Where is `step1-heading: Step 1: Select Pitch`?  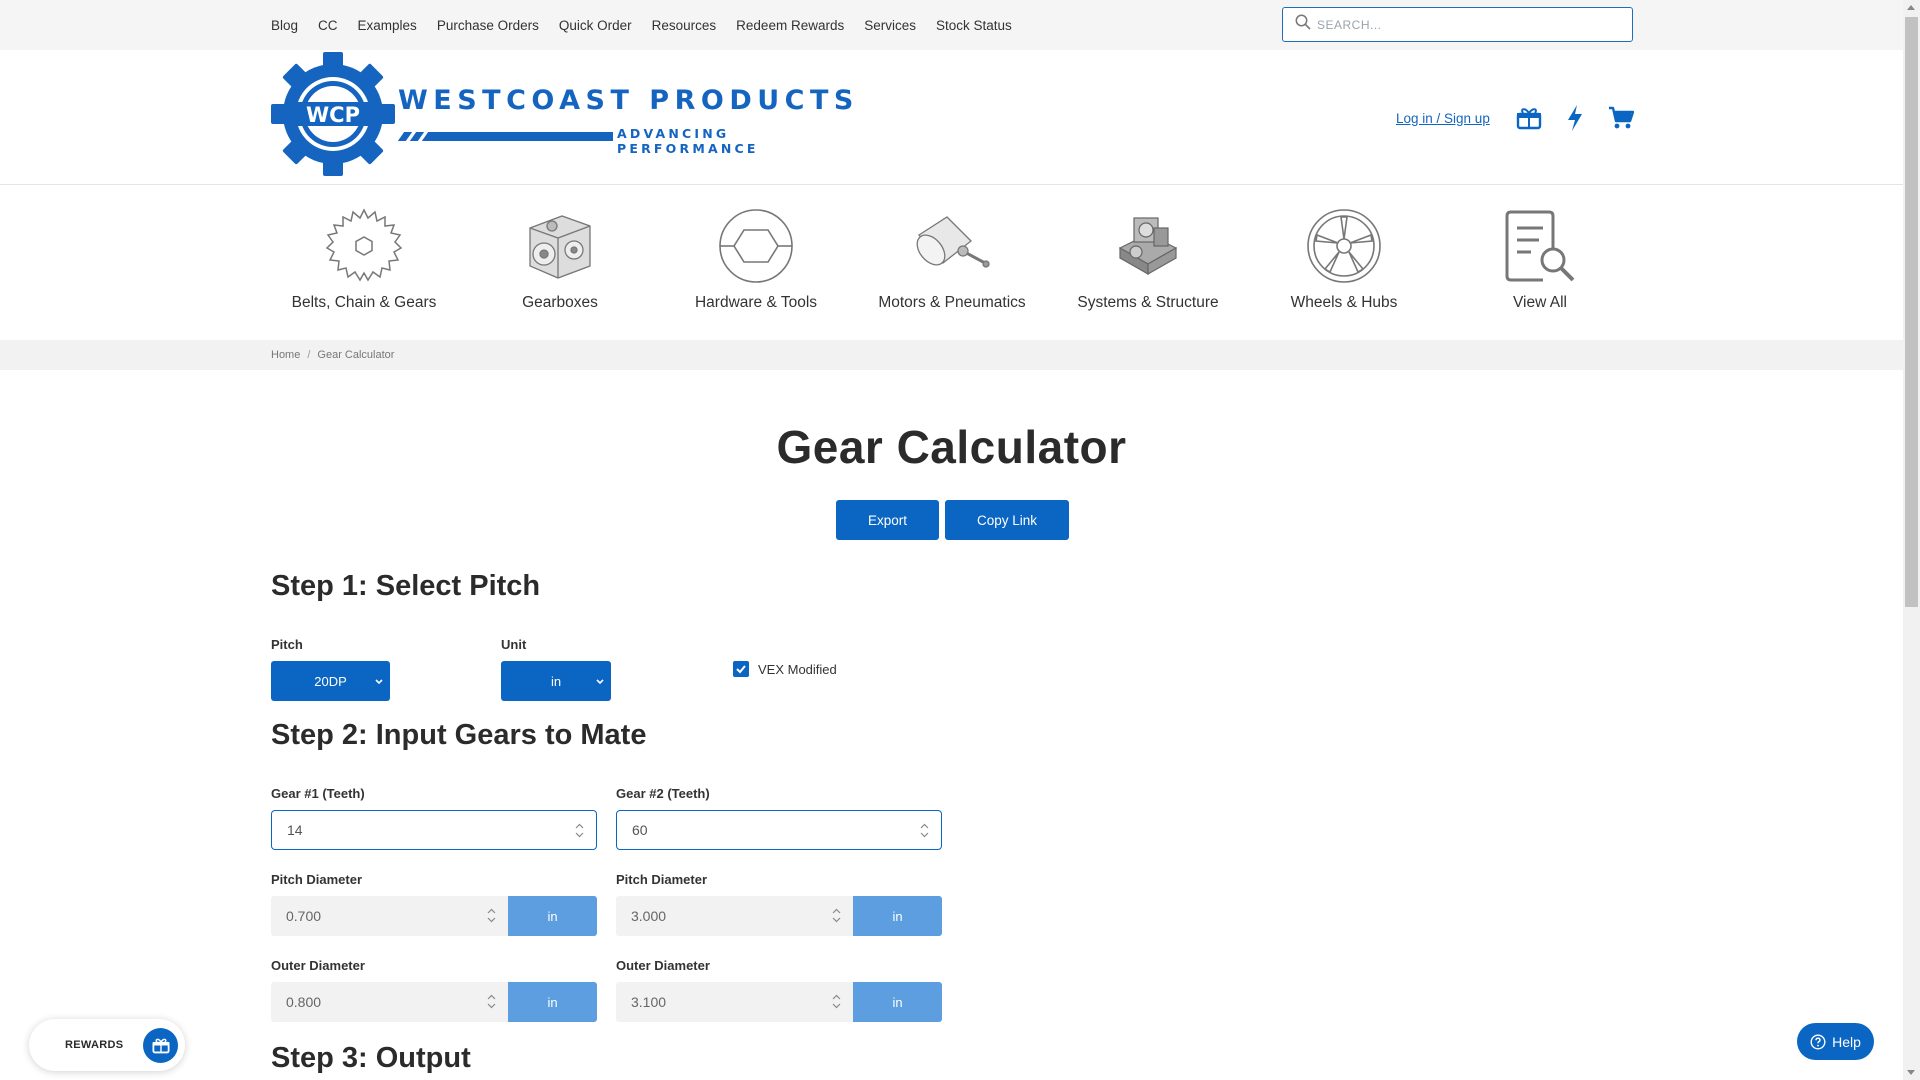
step1-heading: Step 1: Select Pitch is located at coordinates (406, 586).